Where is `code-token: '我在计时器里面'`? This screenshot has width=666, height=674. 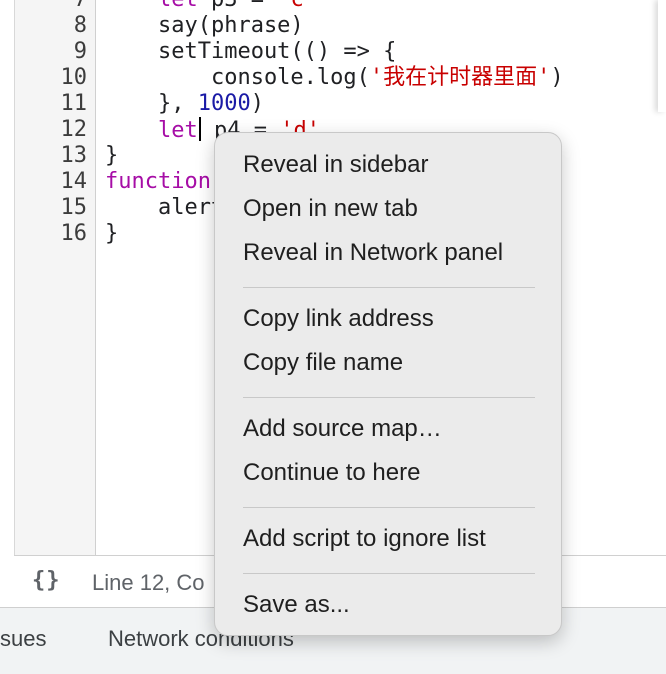
code-token: '我在计时器里面' is located at coordinates (460, 77).